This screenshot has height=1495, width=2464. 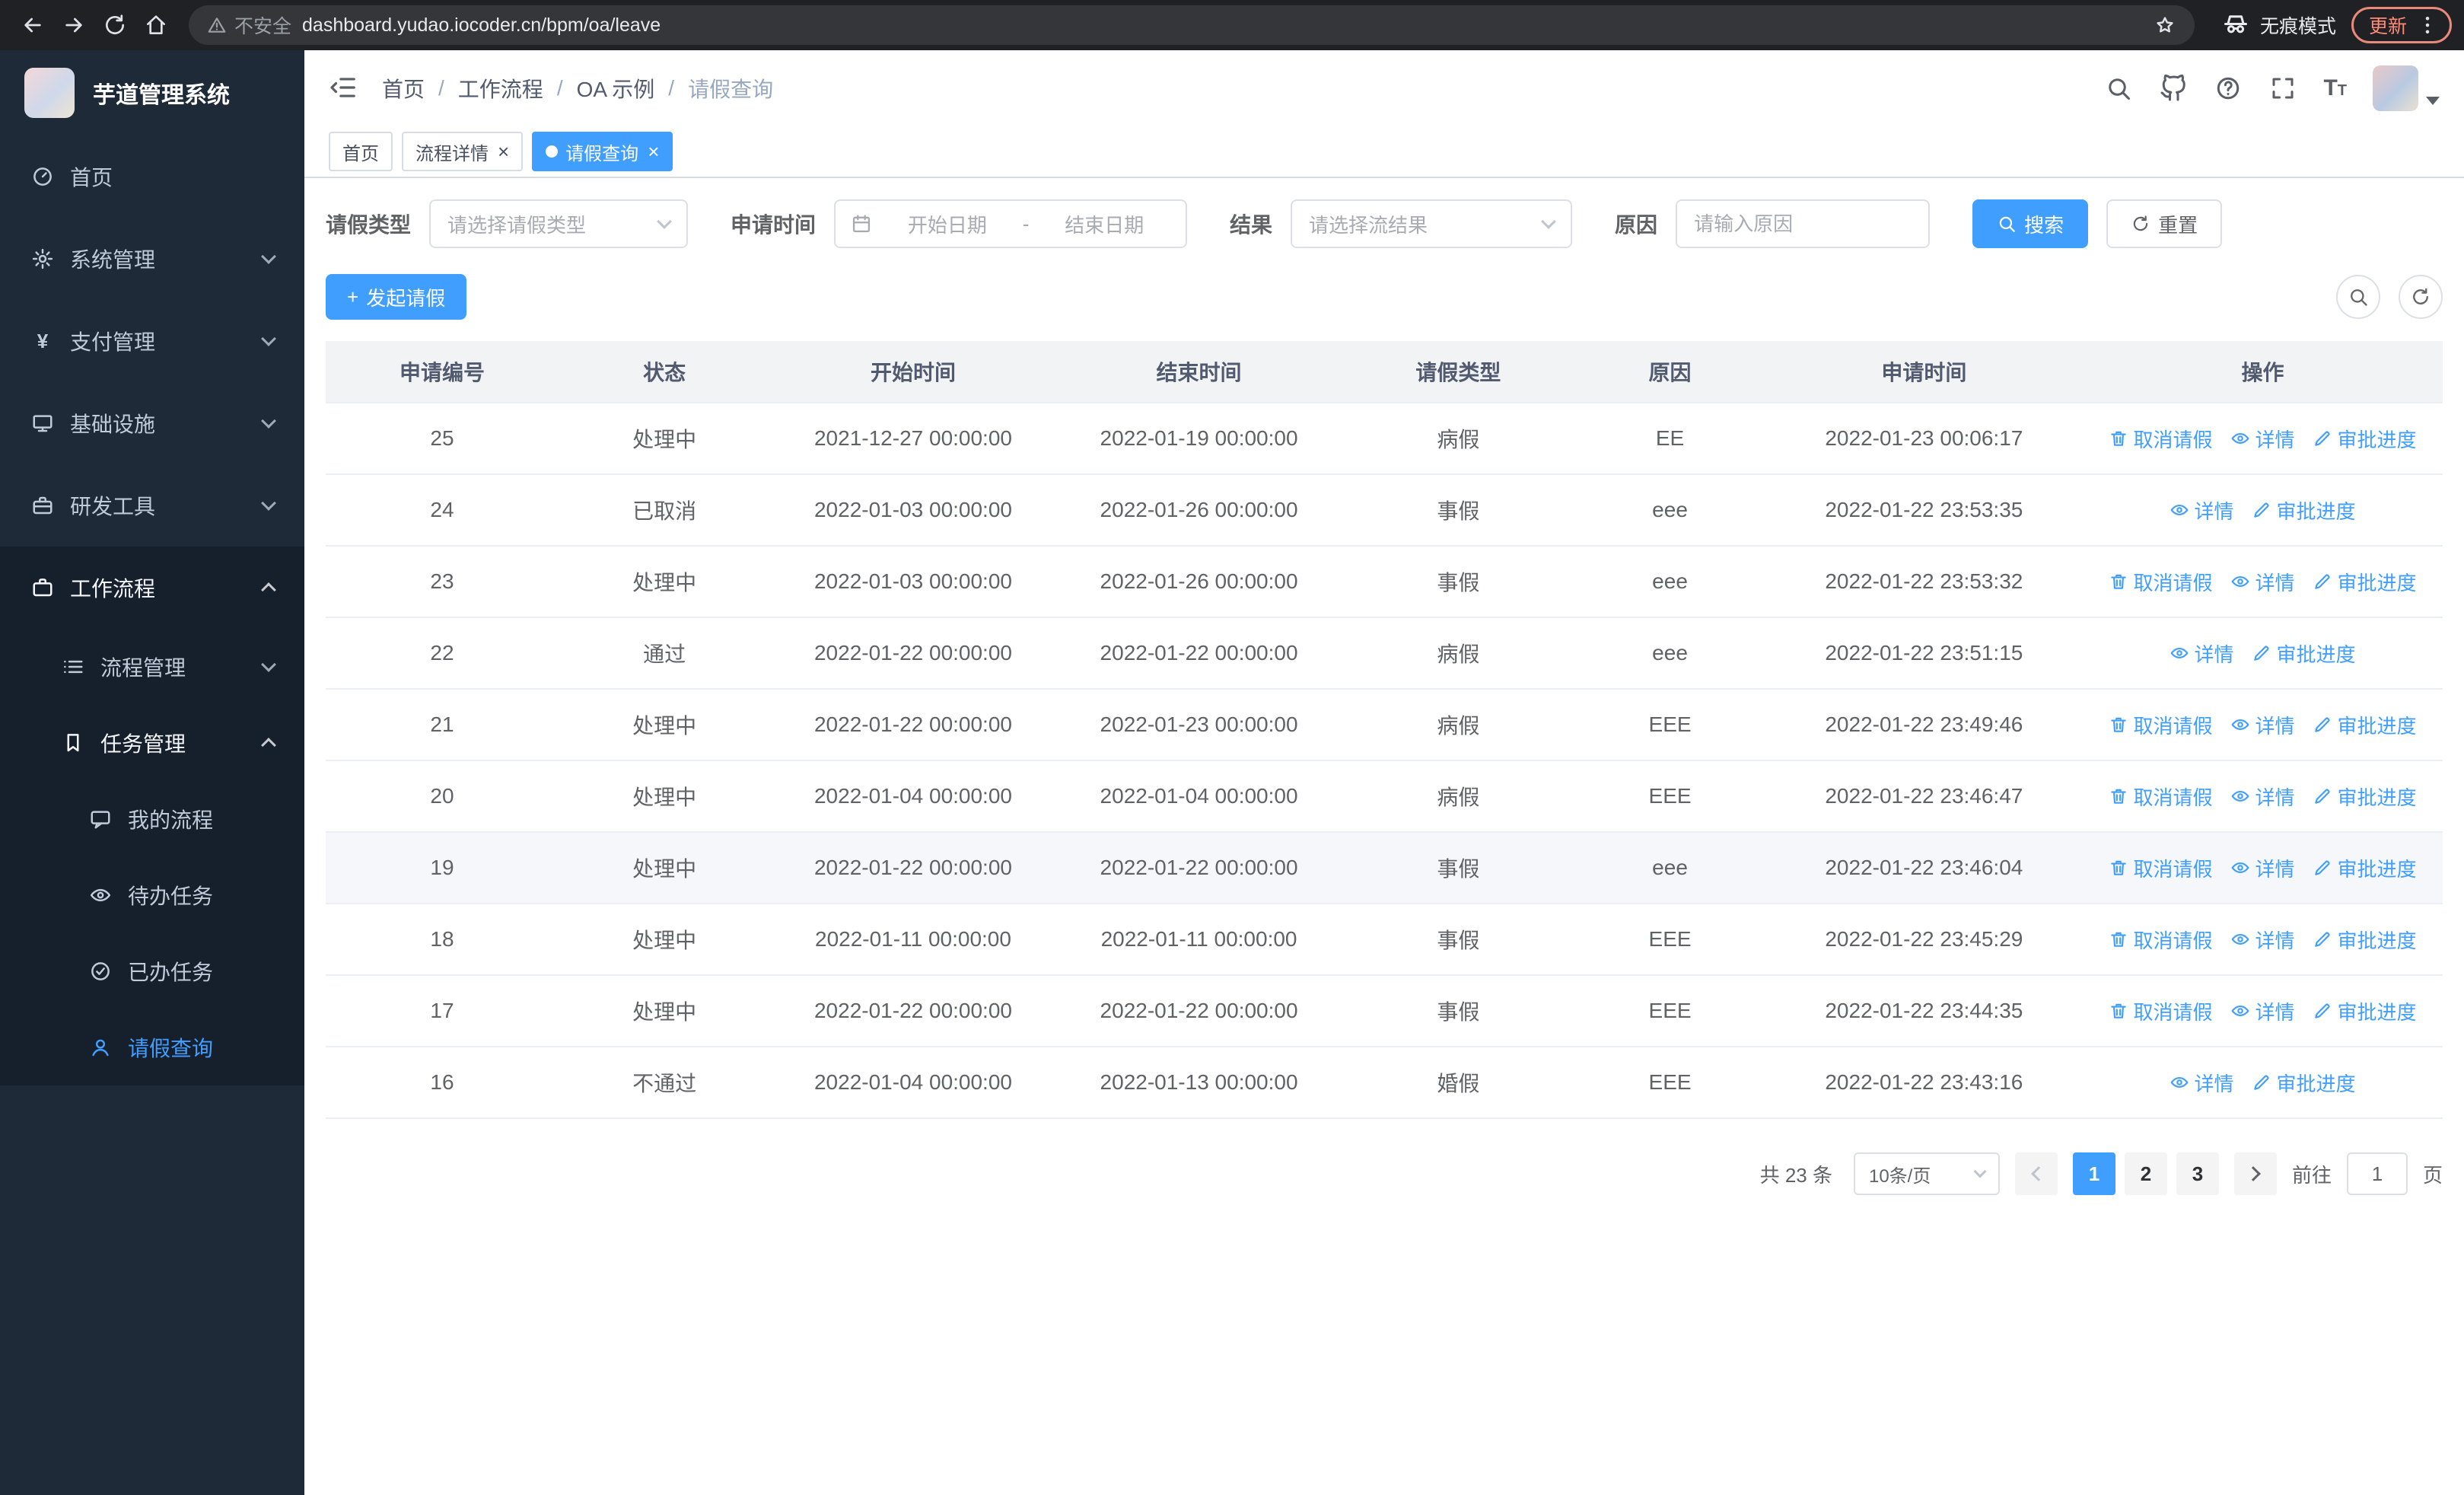 I want to click on filter-apply-time: 申请时间 开始日期 - 结束日期, so click(x=959, y=223).